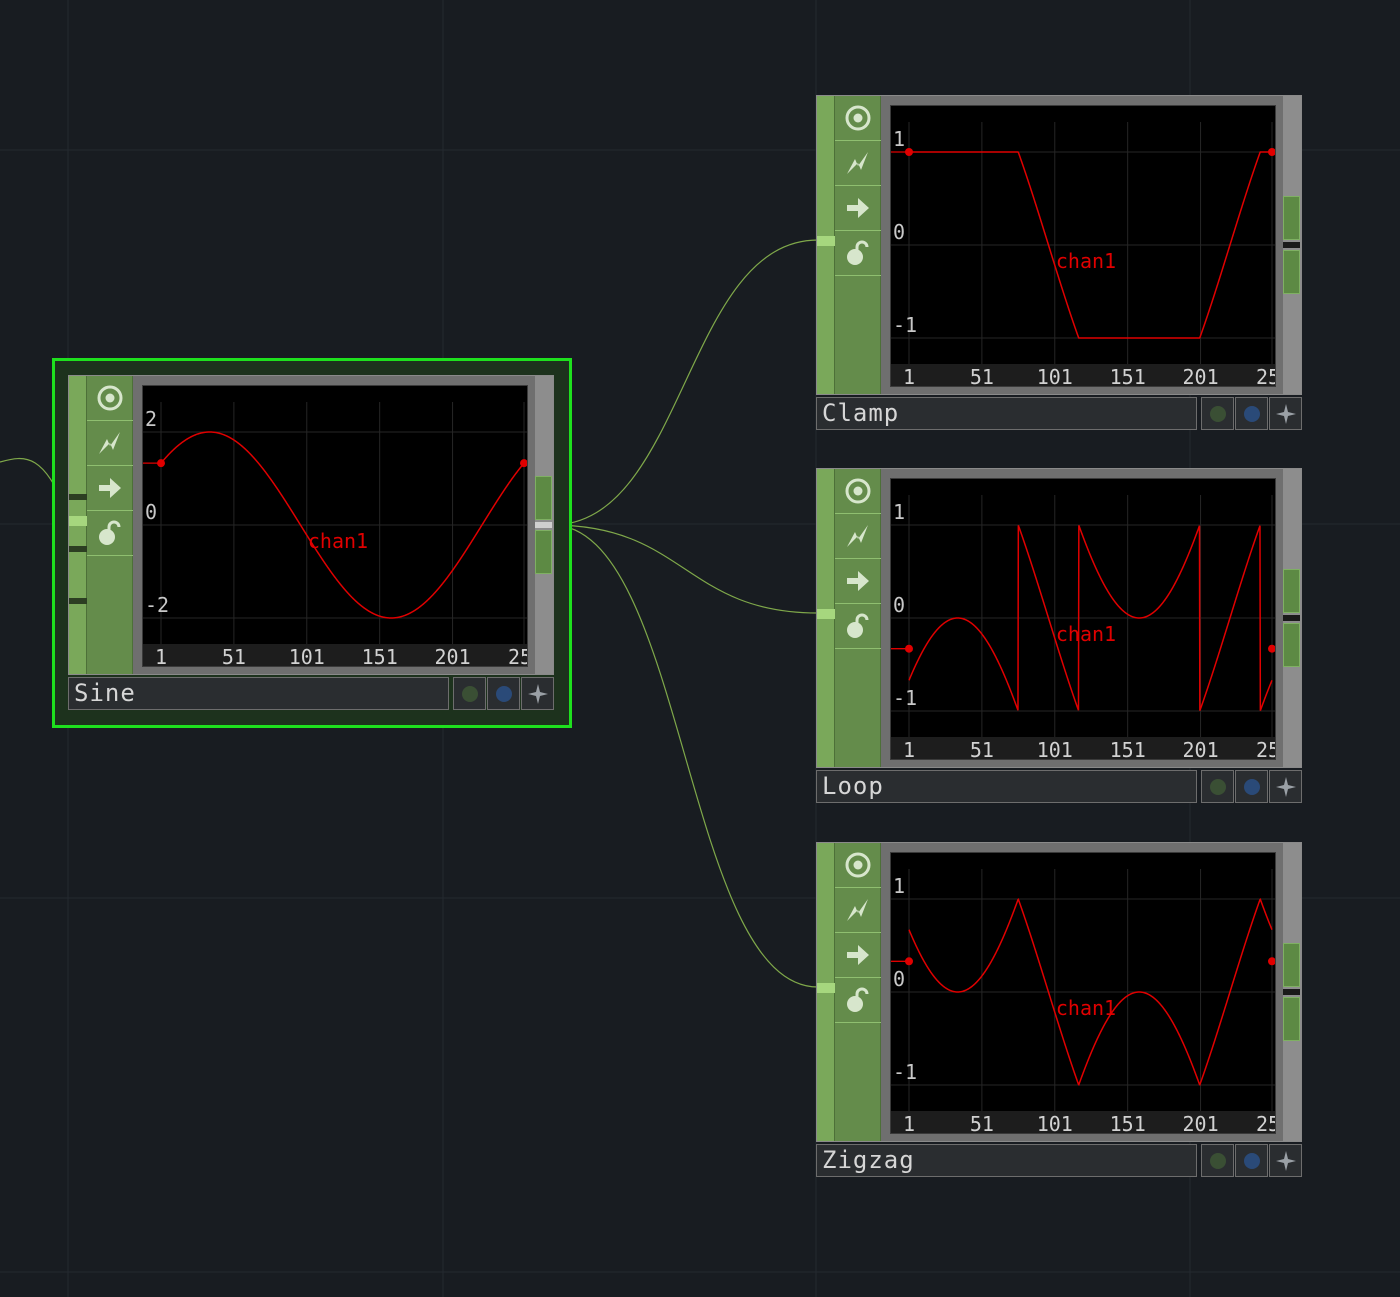  What do you see at coordinates (338, 541) in the screenshot?
I see `channel-label: chan1` at bounding box center [338, 541].